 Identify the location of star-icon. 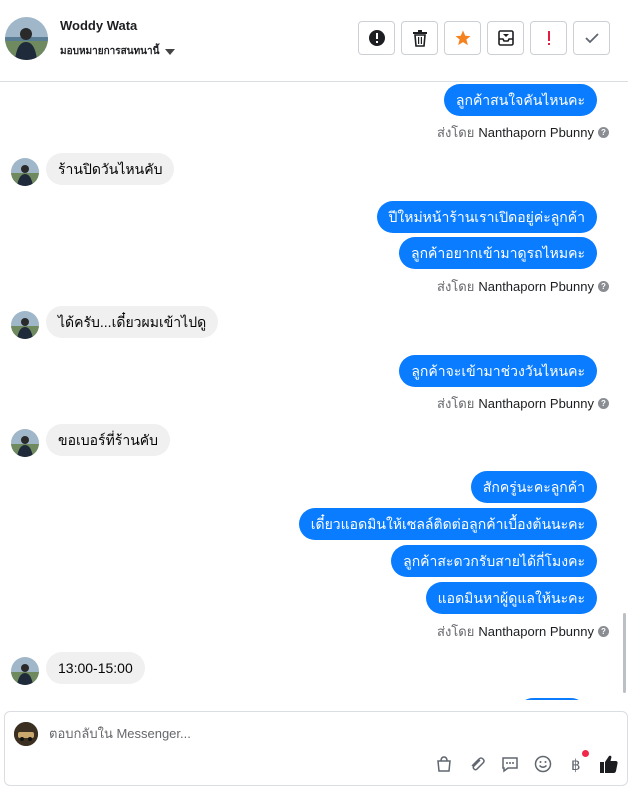
(462, 38).